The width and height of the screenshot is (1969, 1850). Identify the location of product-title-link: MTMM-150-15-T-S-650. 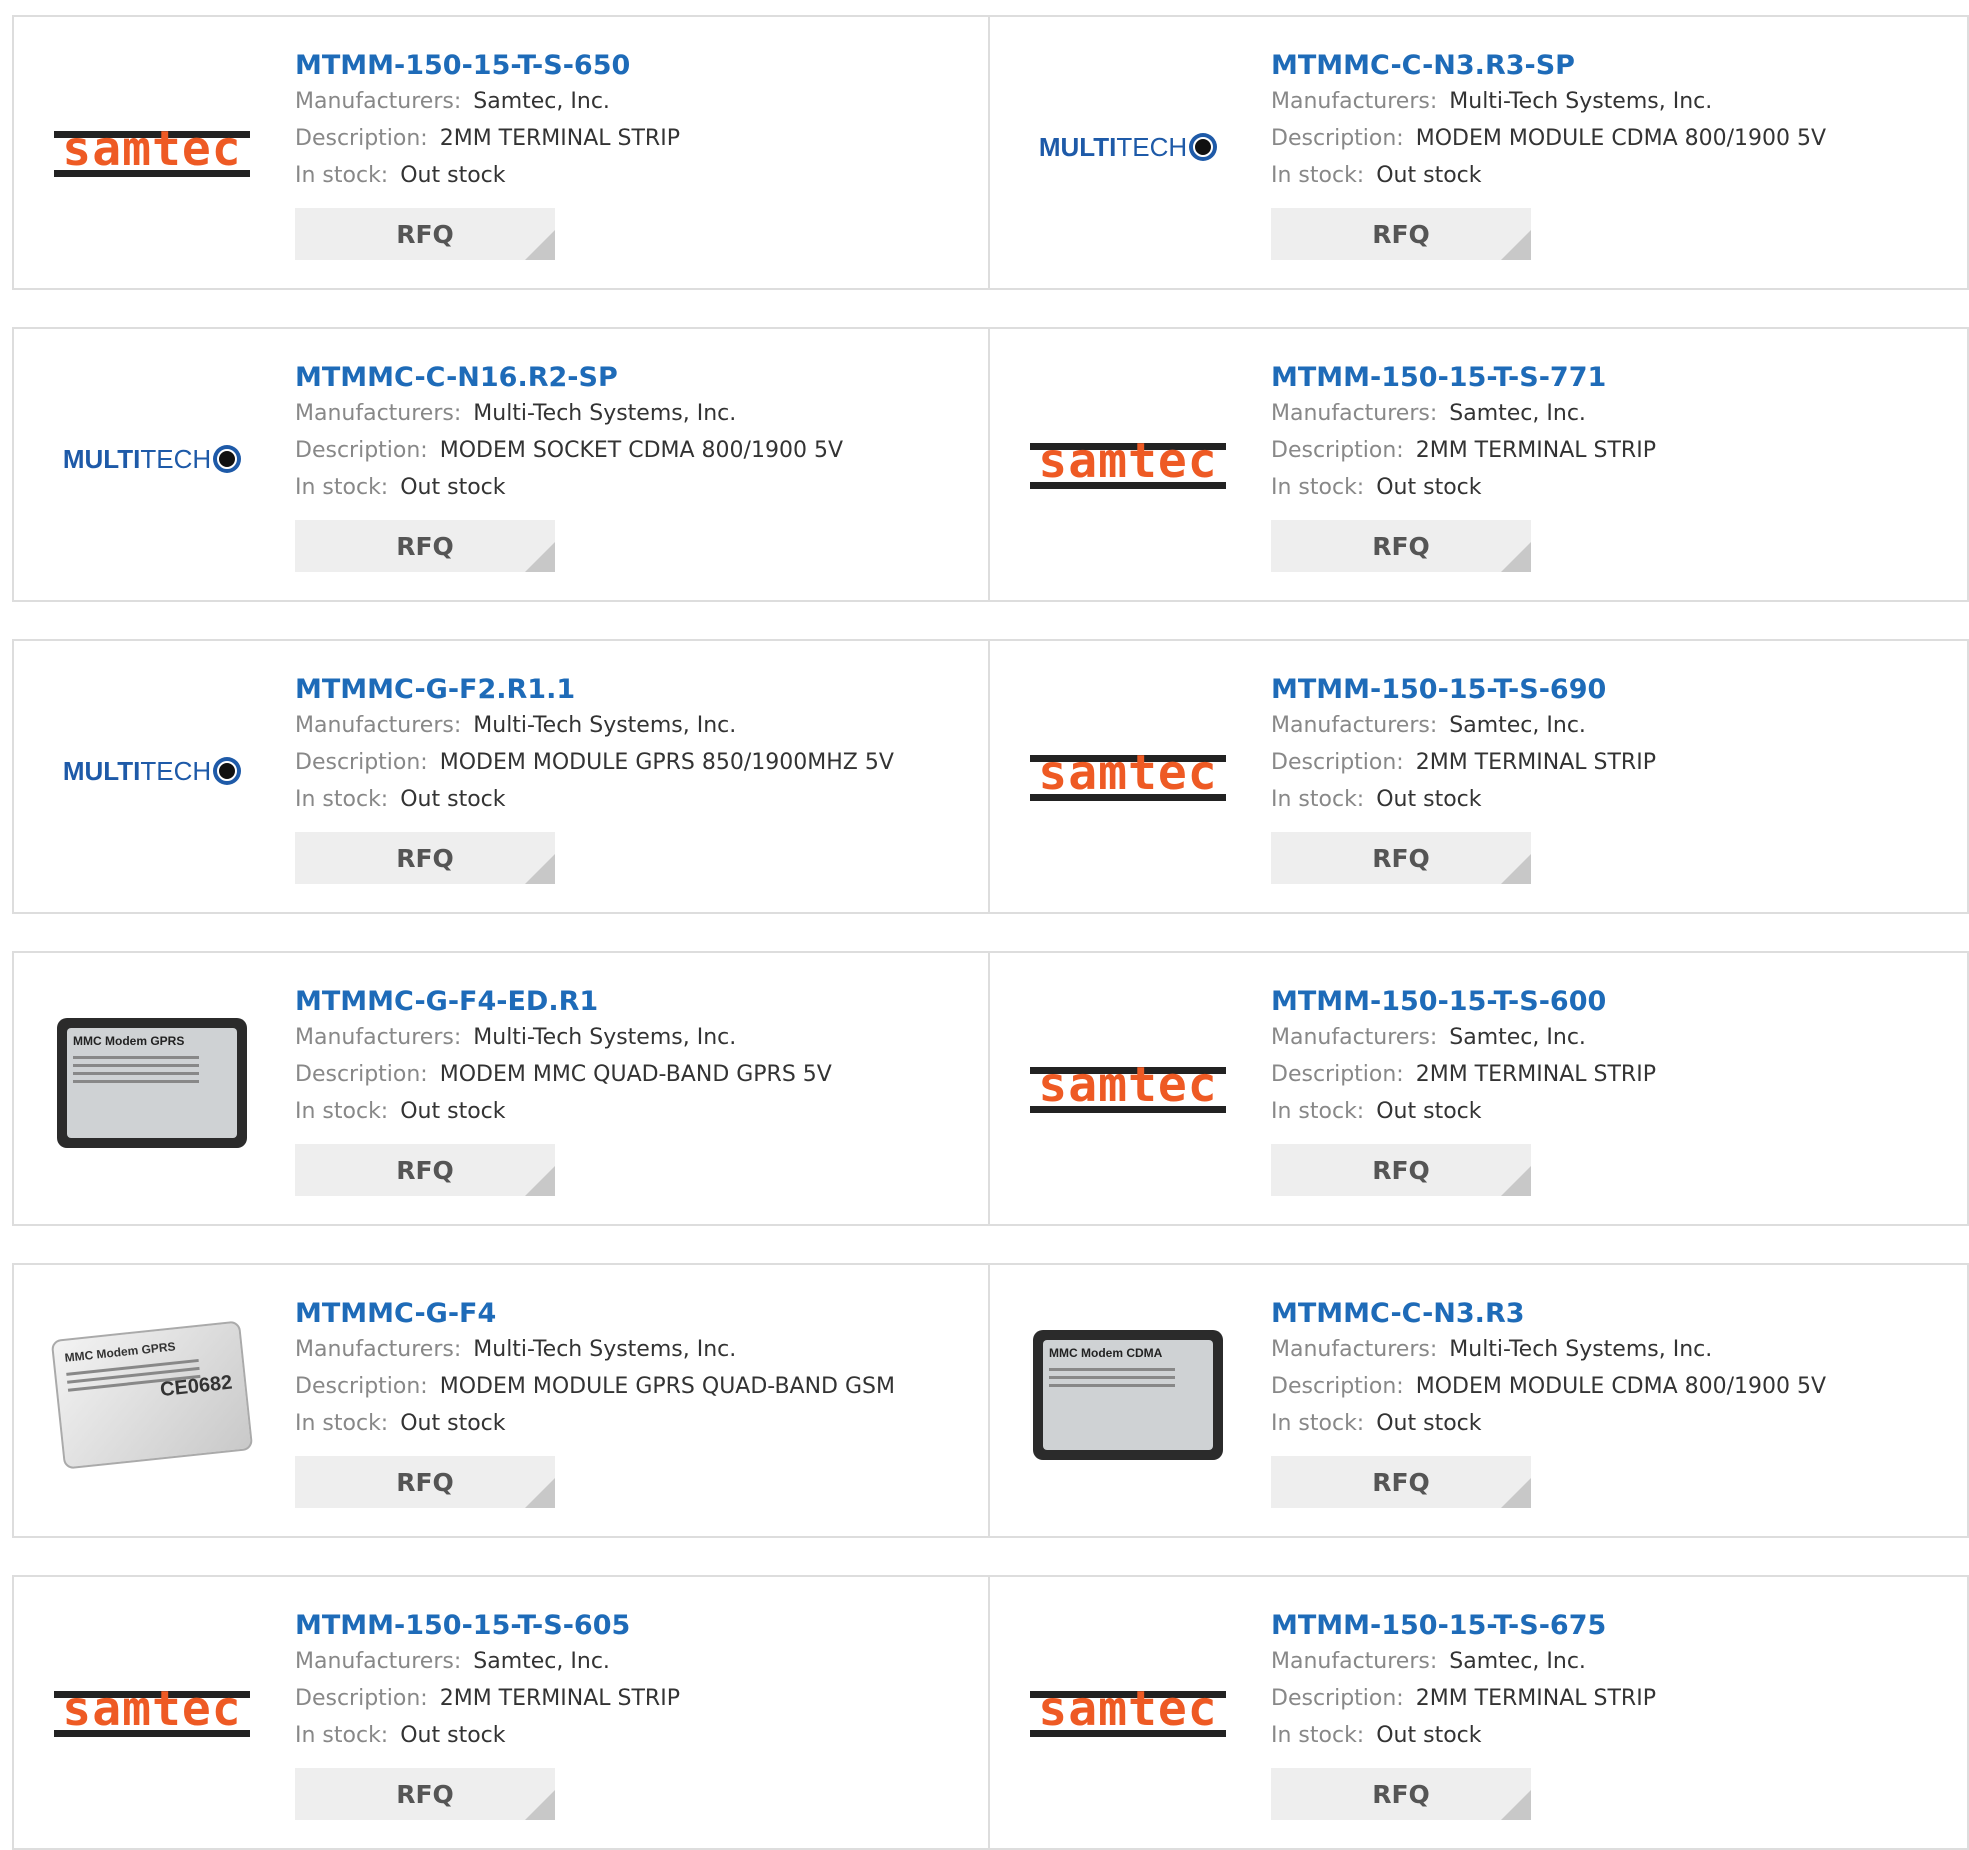
(631, 66).